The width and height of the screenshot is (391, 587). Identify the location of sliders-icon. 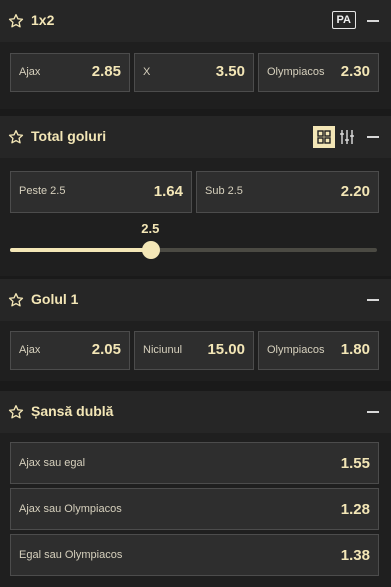
(347, 137).